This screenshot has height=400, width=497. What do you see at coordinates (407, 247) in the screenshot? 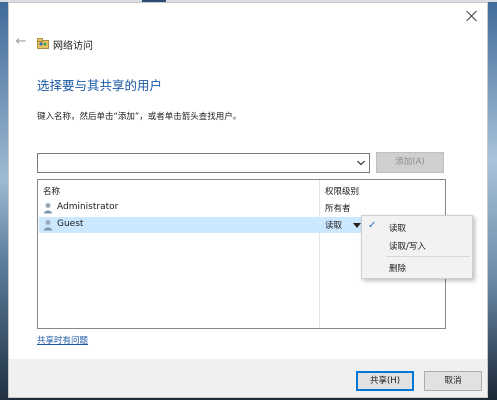
I see `menu-item-label: 读取/写入` at bounding box center [407, 247].